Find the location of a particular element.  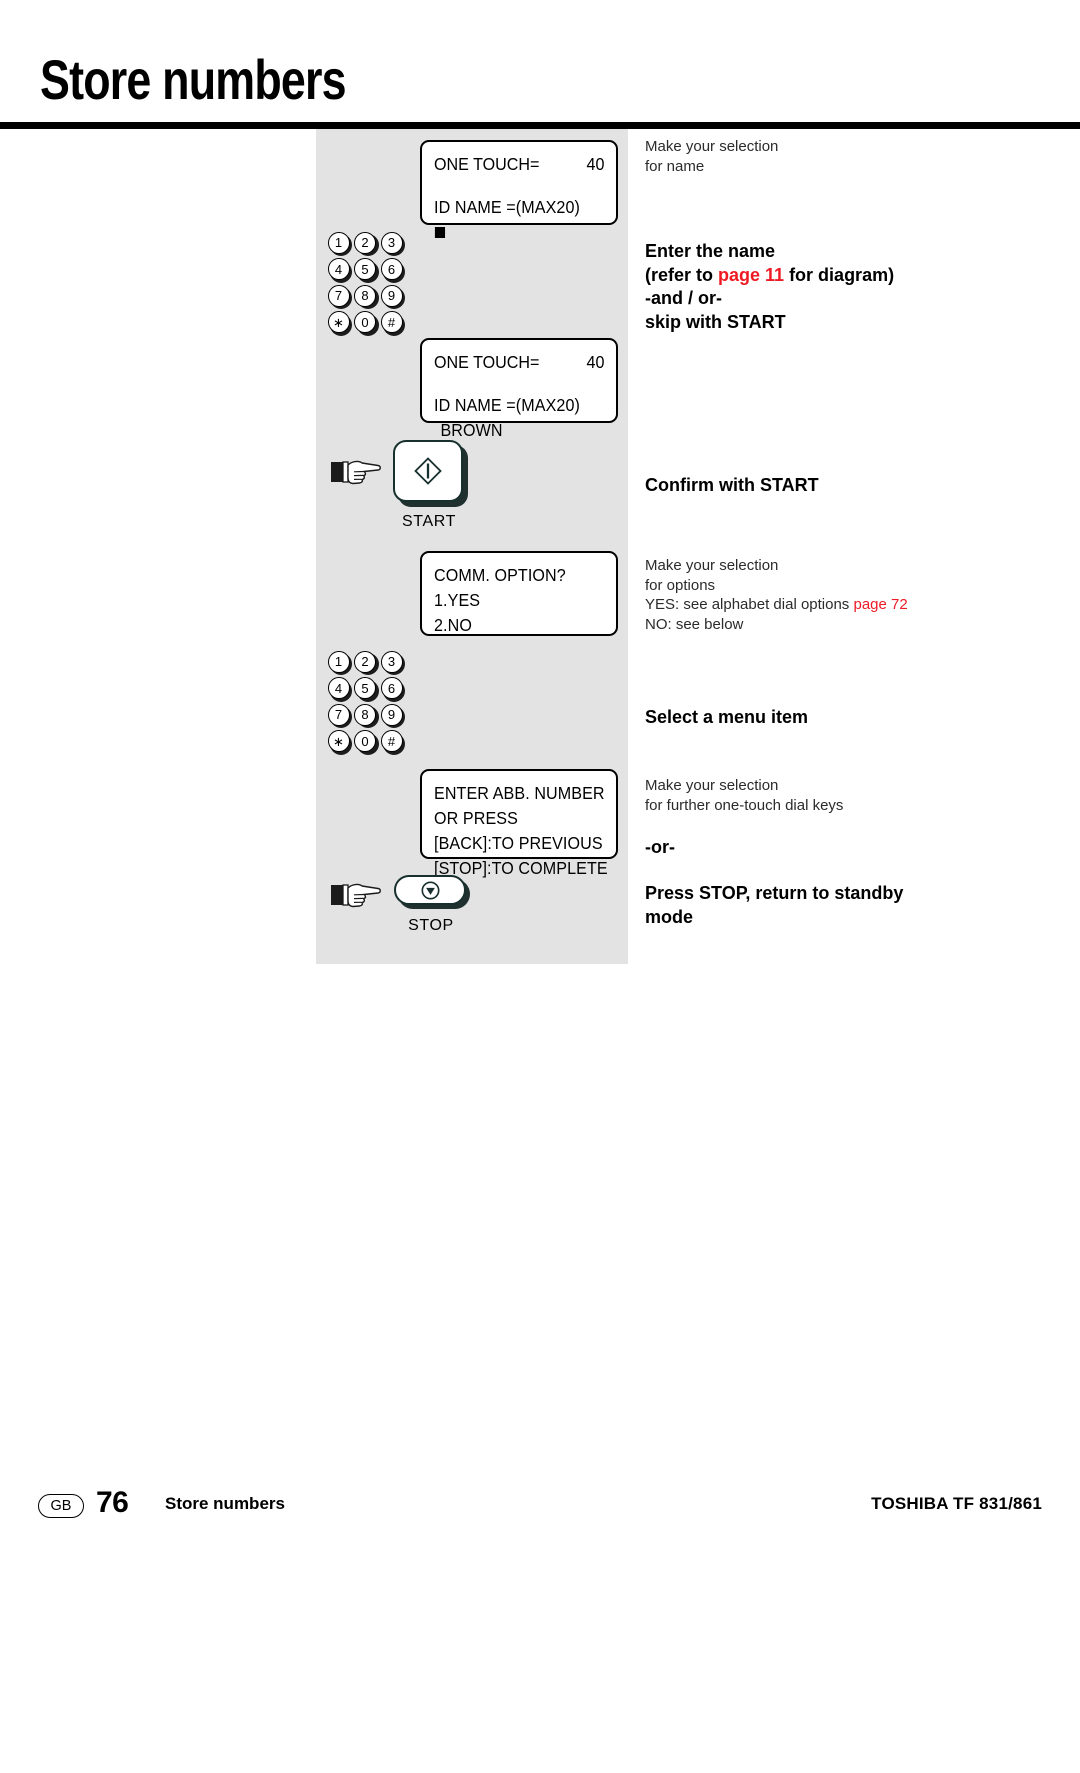

instruction-or: -or- is located at coordinates (660, 847).